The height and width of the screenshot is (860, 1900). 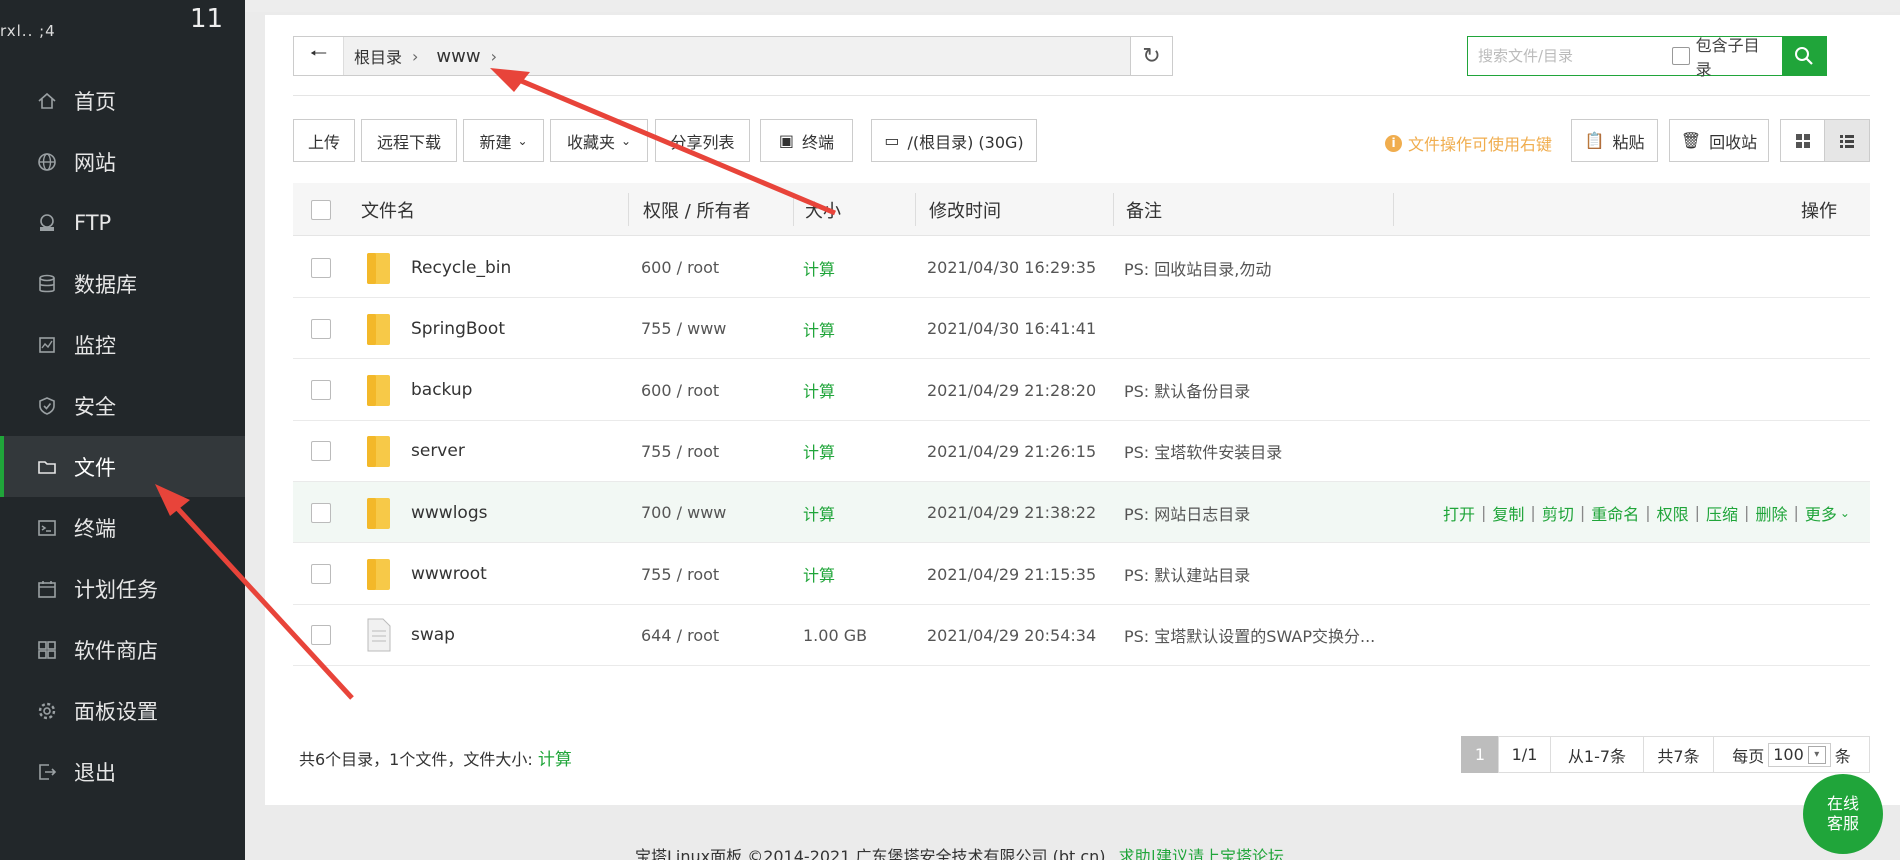 I want to click on disk-button: ▭ /(根目录) (30G), so click(x=954, y=140).